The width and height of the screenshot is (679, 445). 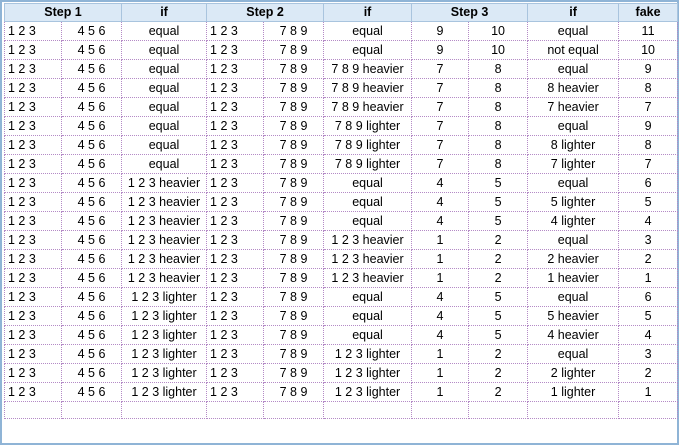 What do you see at coordinates (573, 392) in the screenshot?
I see `cell-step3-result: 1 lighter` at bounding box center [573, 392].